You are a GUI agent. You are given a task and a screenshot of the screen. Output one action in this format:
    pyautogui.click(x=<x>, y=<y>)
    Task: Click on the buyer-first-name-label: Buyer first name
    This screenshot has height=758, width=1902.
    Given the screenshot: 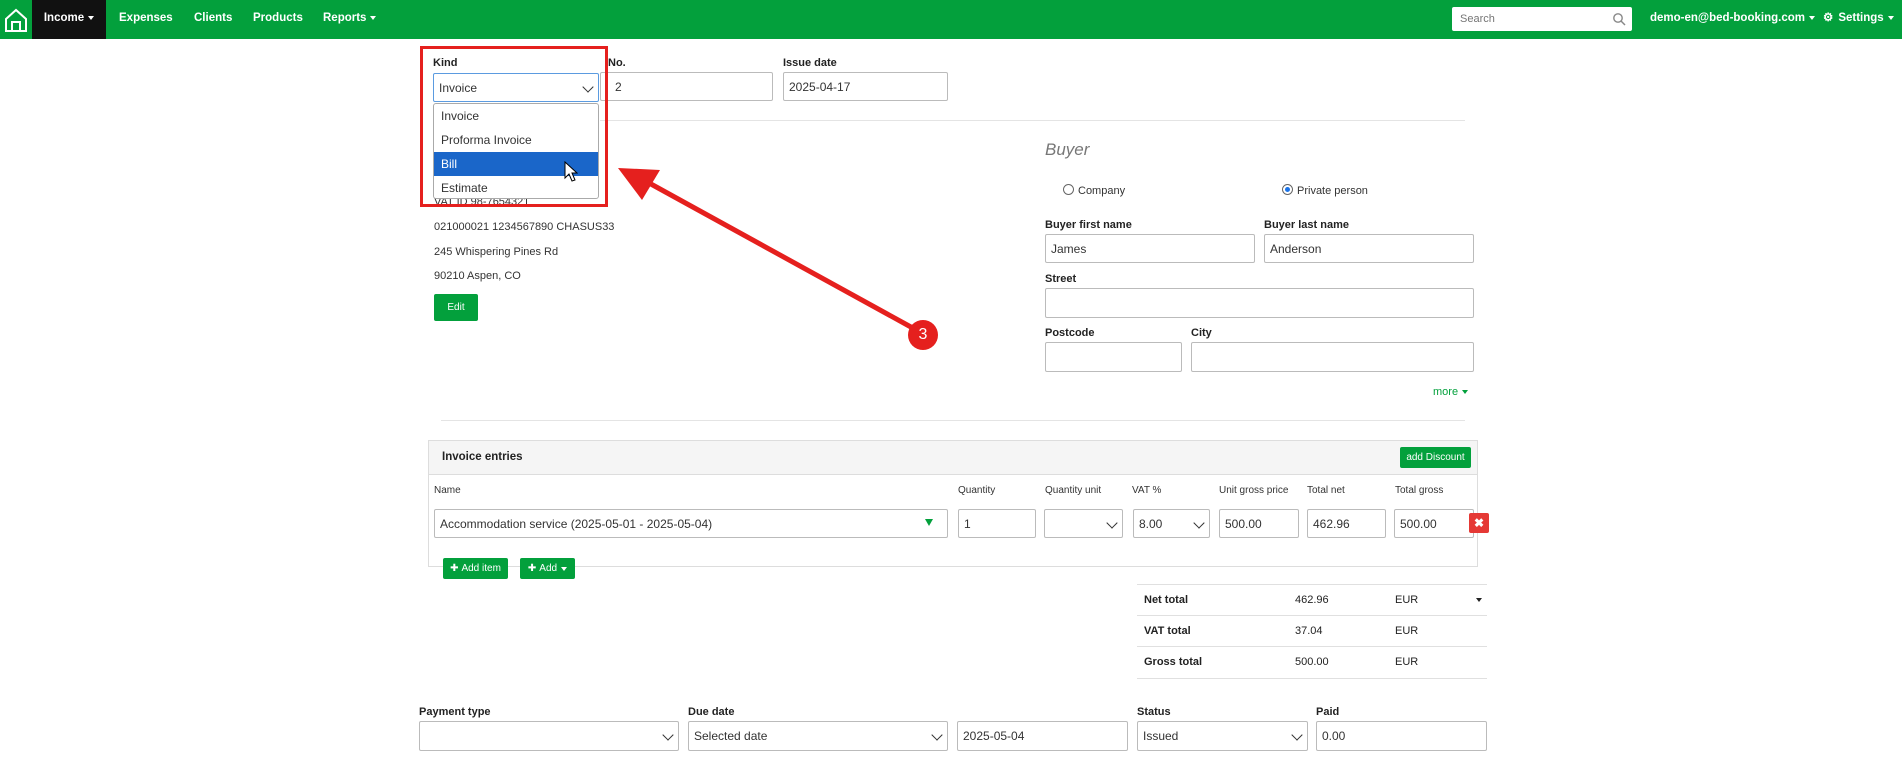 What is the action you would take?
    pyautogui.click(x=1088, y=225)
    